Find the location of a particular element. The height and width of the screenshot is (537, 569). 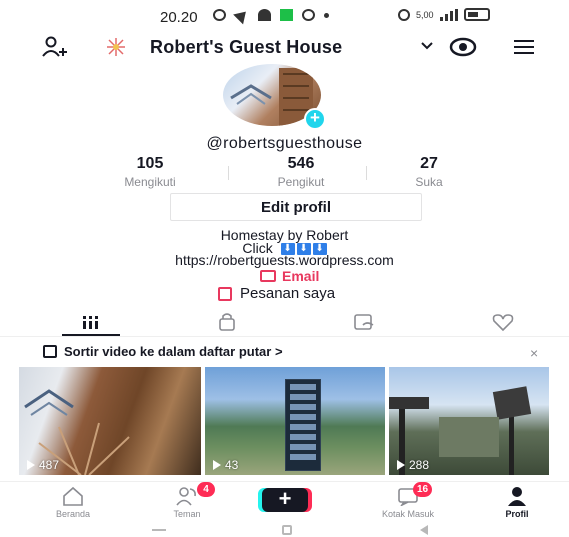

add-user-icon is located at coordinates (55, 47).